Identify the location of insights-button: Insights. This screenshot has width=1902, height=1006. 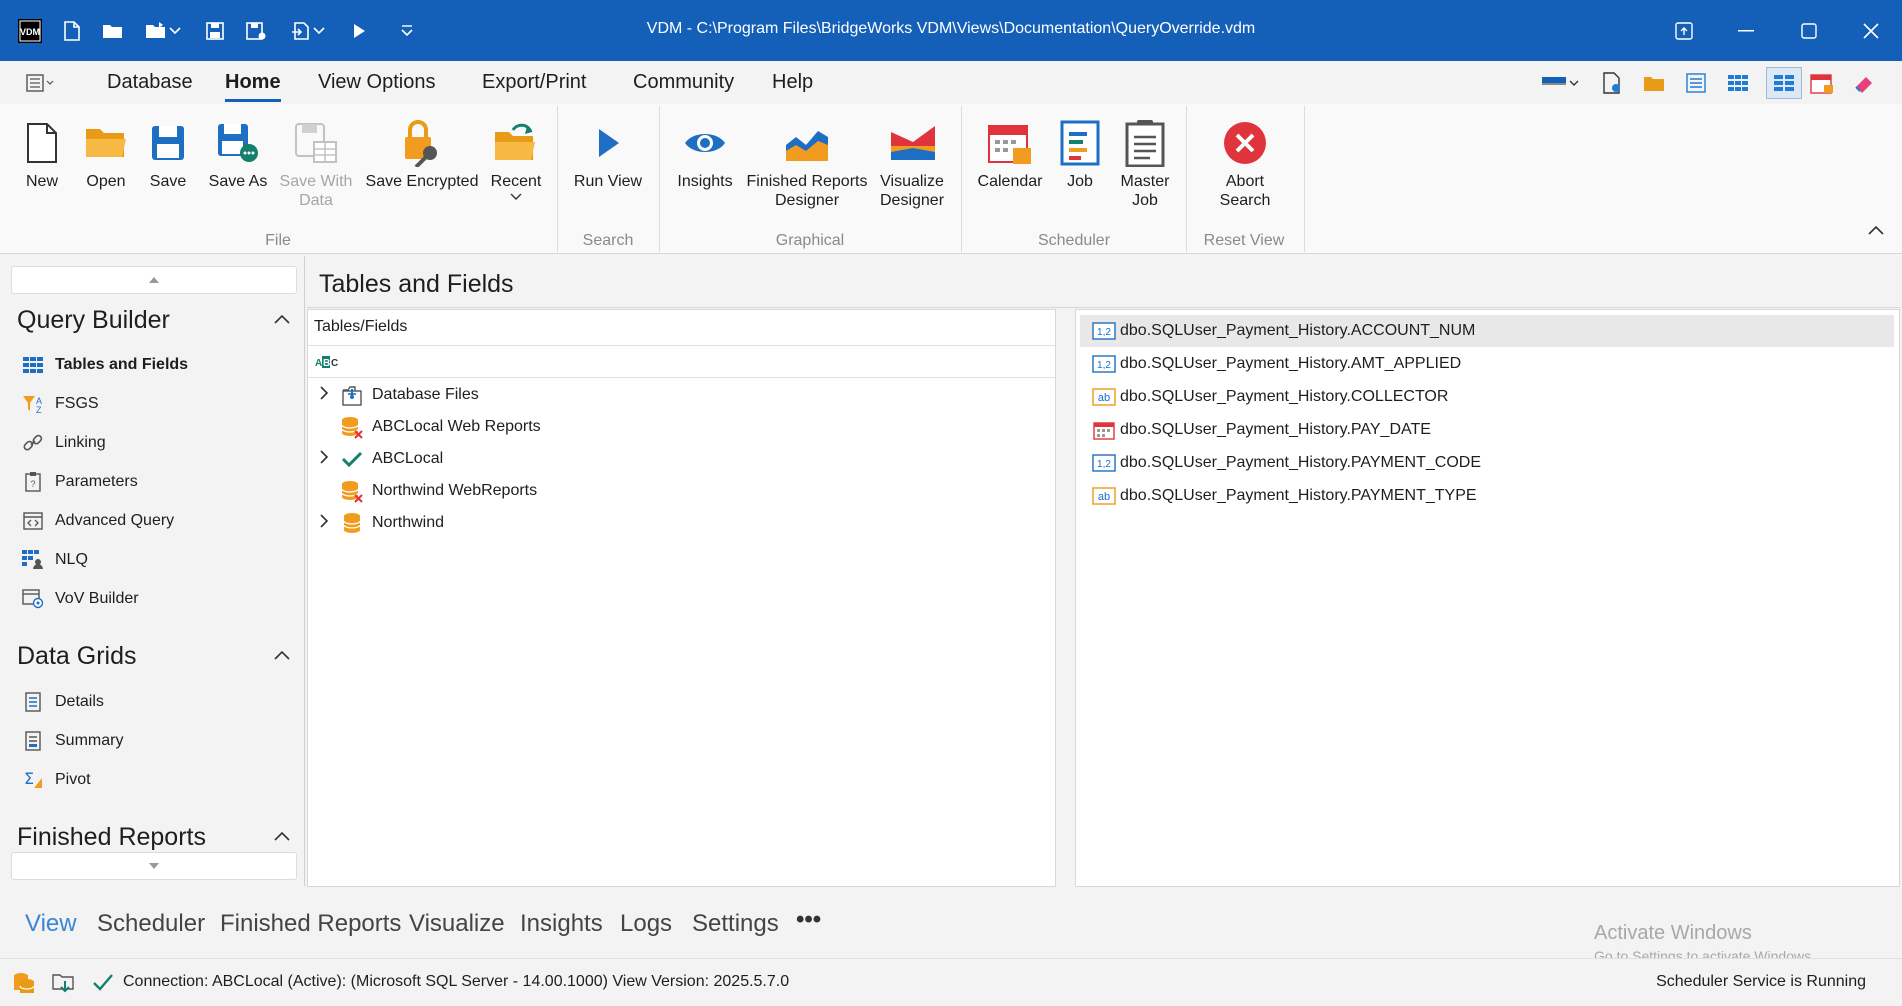
(705, 152).